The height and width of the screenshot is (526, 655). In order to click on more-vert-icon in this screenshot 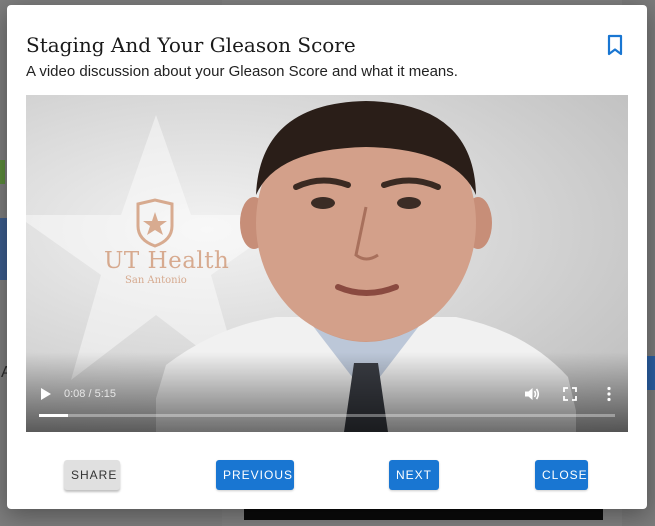, I will do `click(609, 394)`.